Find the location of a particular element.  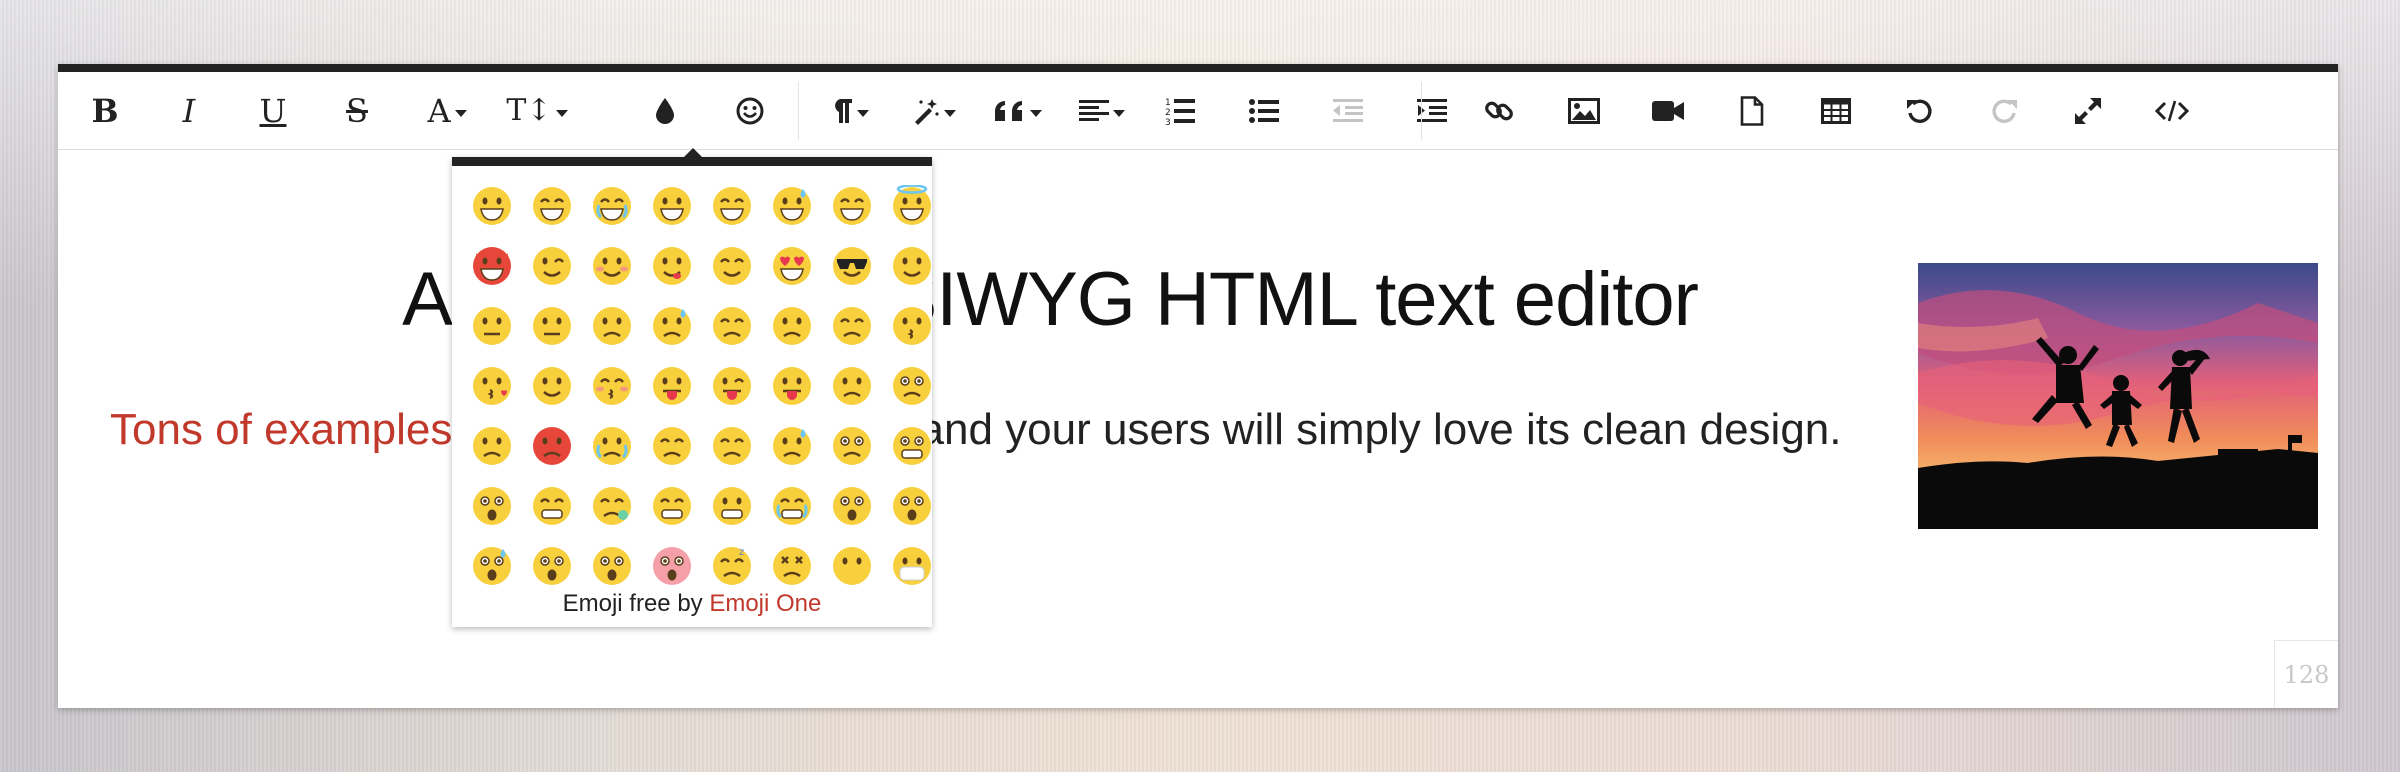

emoji-neutral-face is located at coordinates (492, 326).